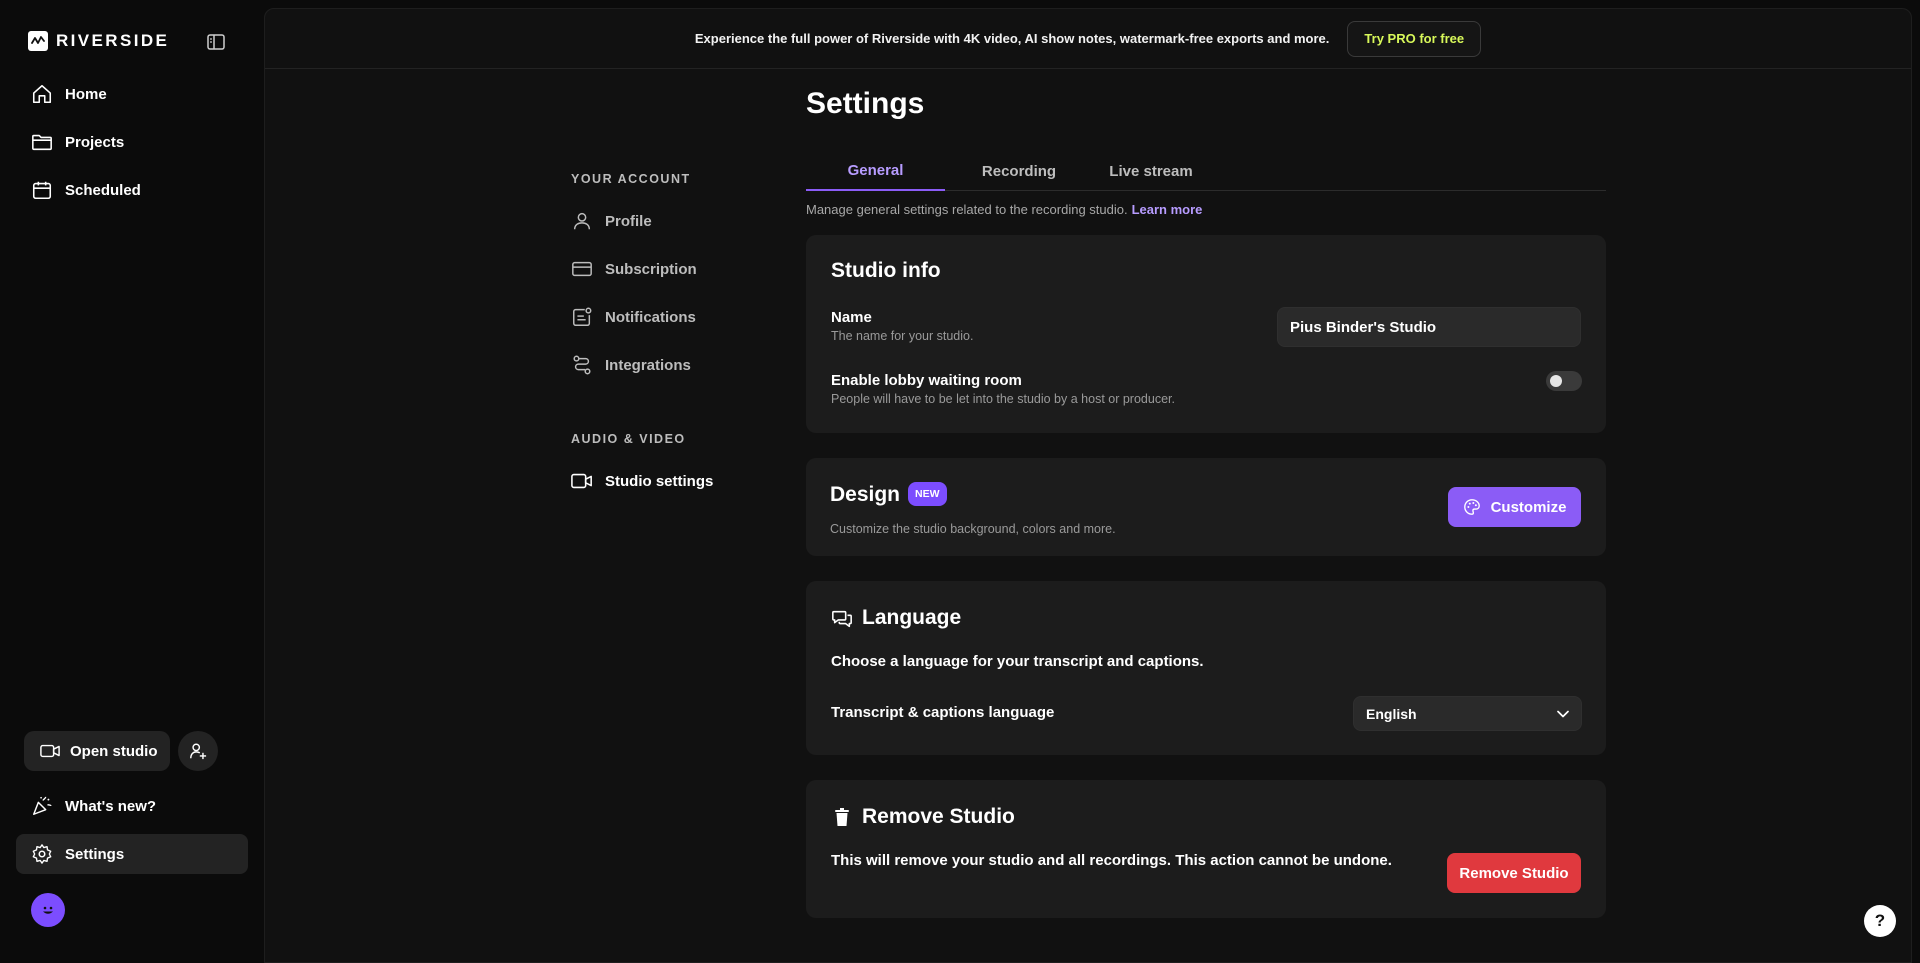  I want to click on settings-nav-label: Notifications, so click(650, 317).